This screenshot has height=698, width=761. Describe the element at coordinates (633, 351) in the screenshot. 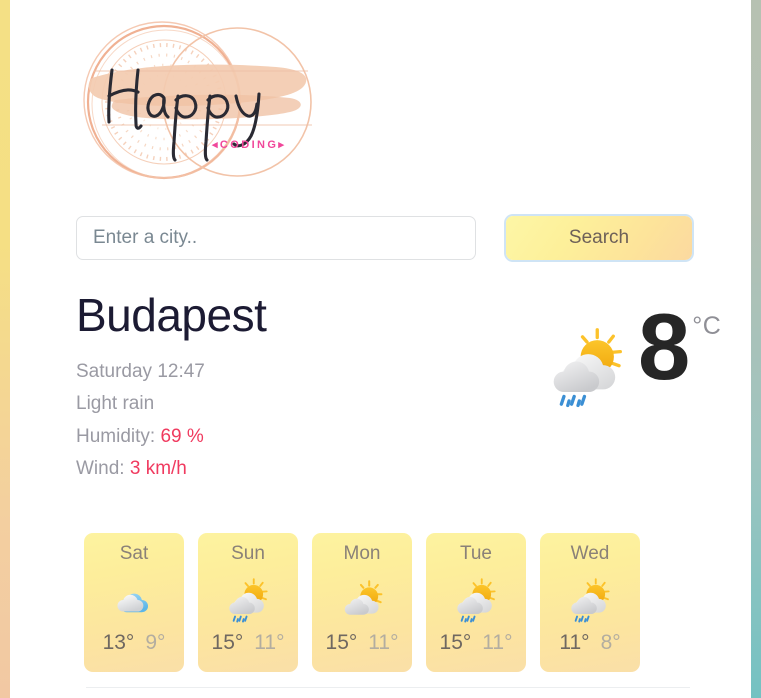

I see `temperature-cluster: 8 °C` at that location.